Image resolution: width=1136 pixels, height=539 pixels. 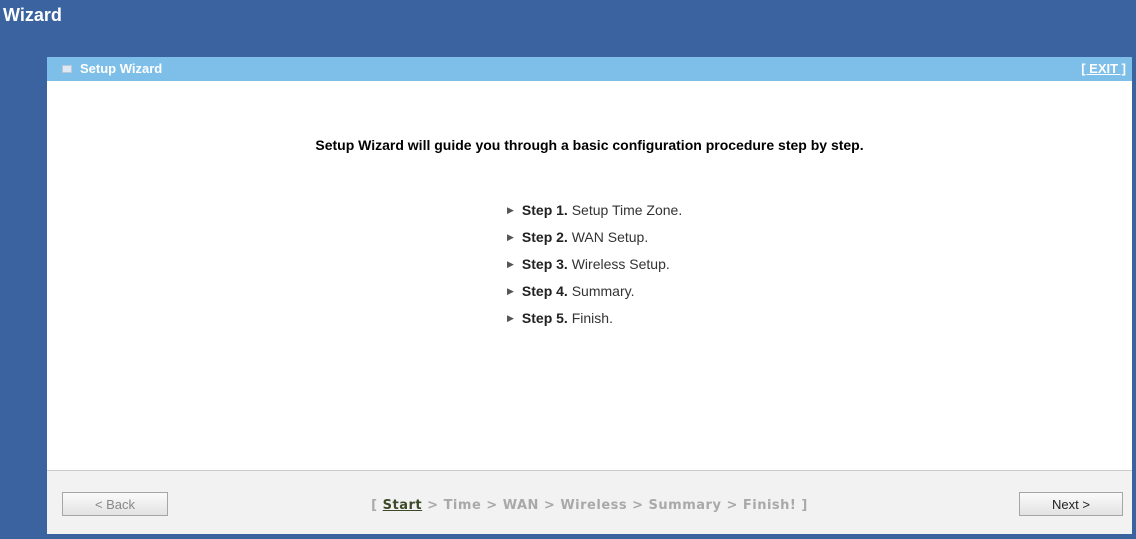 What do you see at coordinates (377, 505) in the screenshot?
I see `progress-open: [` at bounding box center [377, 505].